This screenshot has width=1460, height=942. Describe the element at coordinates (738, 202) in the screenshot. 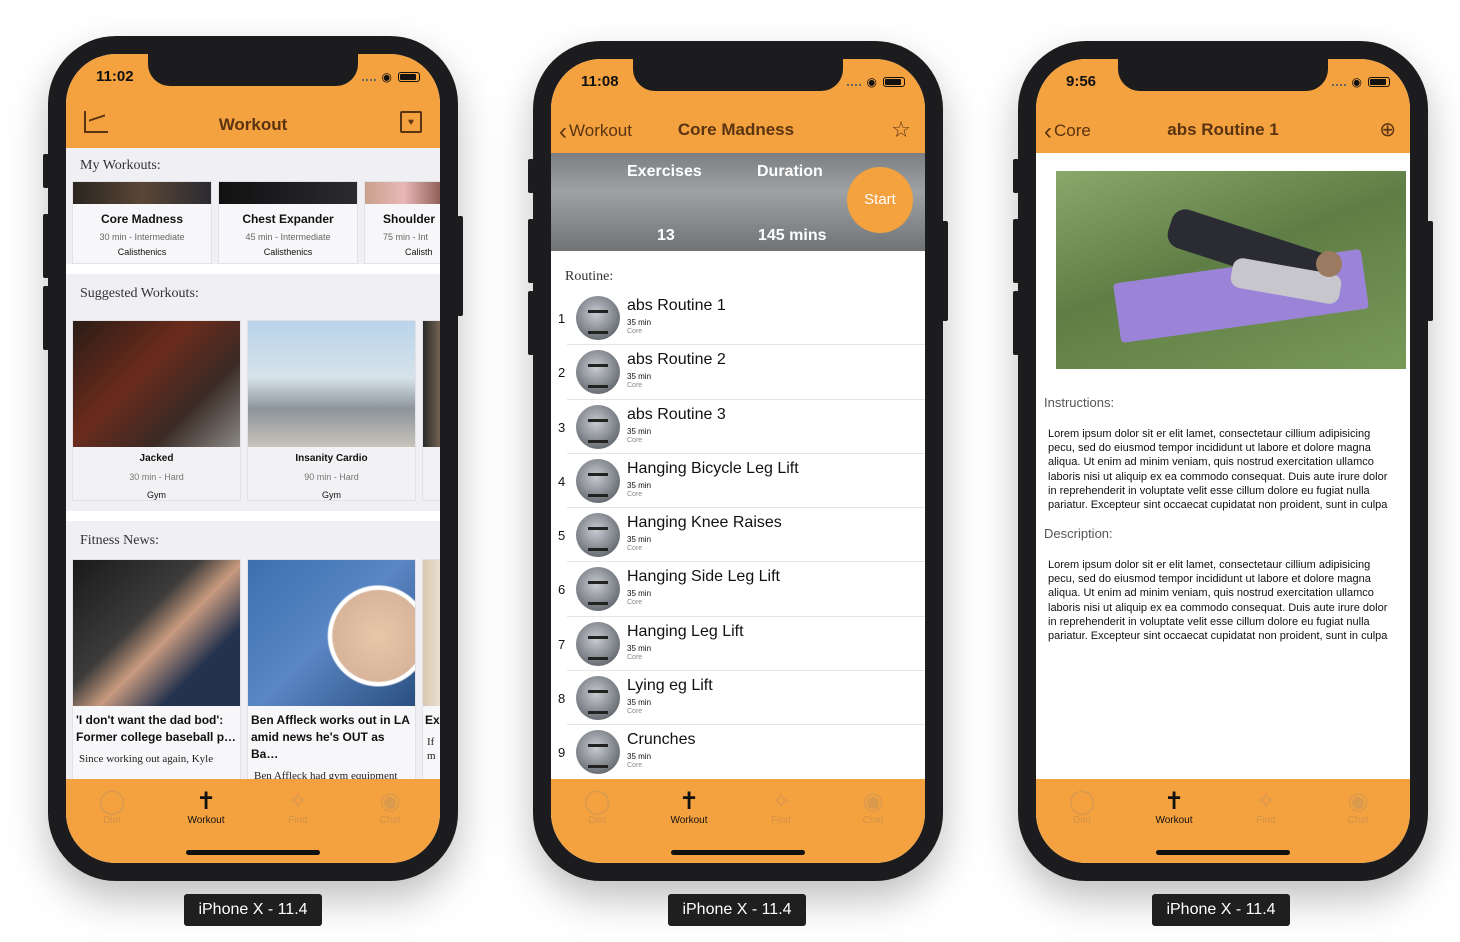

I see `workout-summary-banner: Exercises Duration 13 145 mins Start` at that location.